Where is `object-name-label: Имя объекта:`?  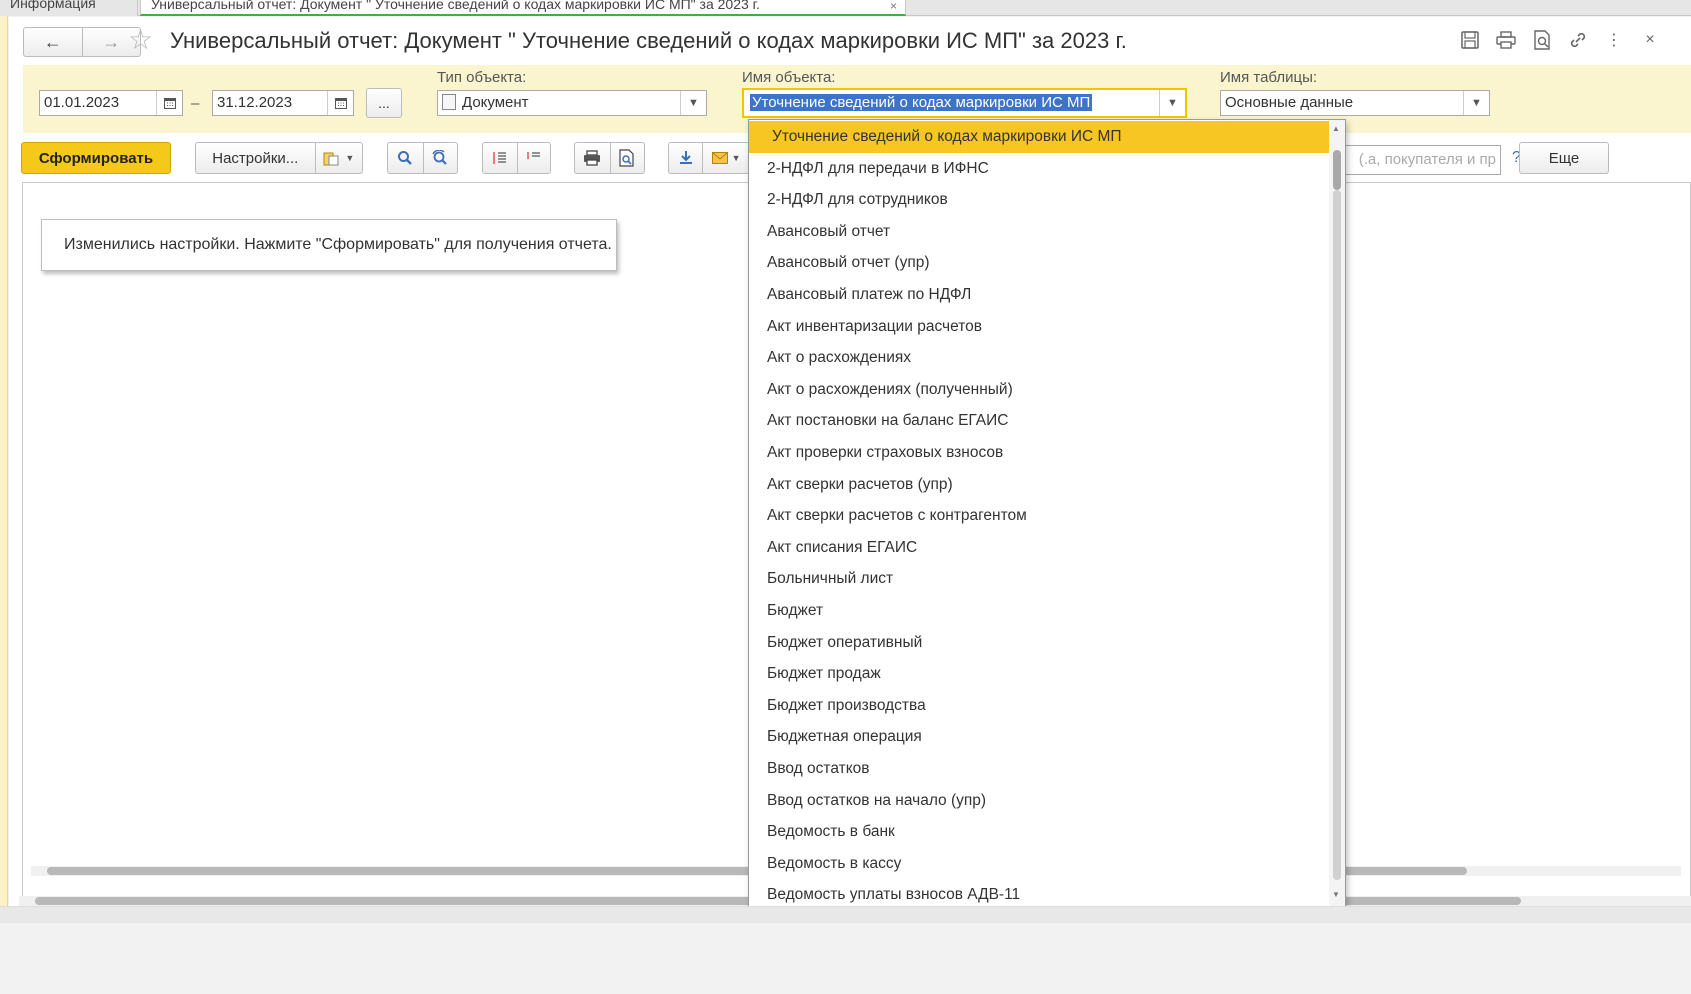
object-name-label: Имя объекта: is located at coordinates (789, 77).